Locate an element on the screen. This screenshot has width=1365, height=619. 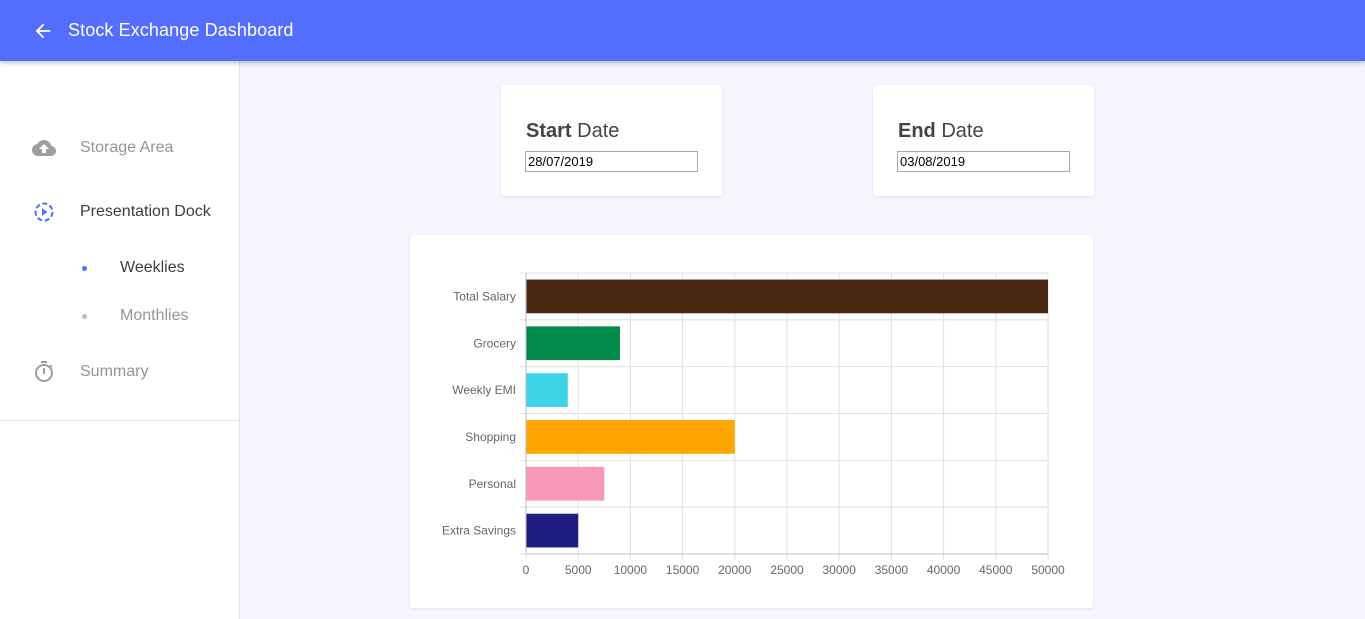
app-title: Stock Exchange Dashboard is located at coordinates (181, 30).